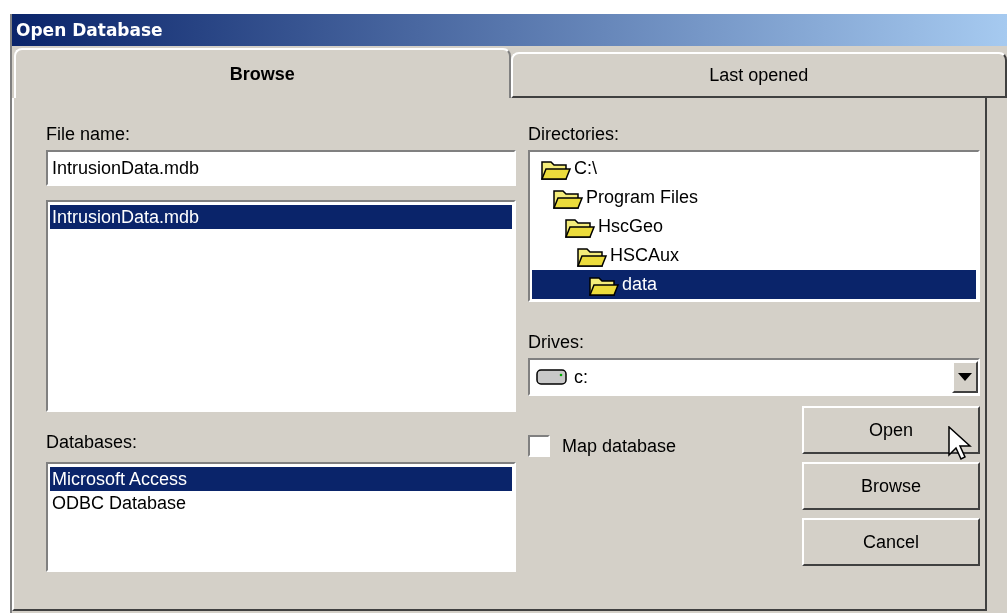 Image resolution: width=1007 pixels, height=613 pixels. What do you see at coordinates (754, 226) in the screenshot?
I see `directory-item: HscGeo` at bounding box center [754, 226].